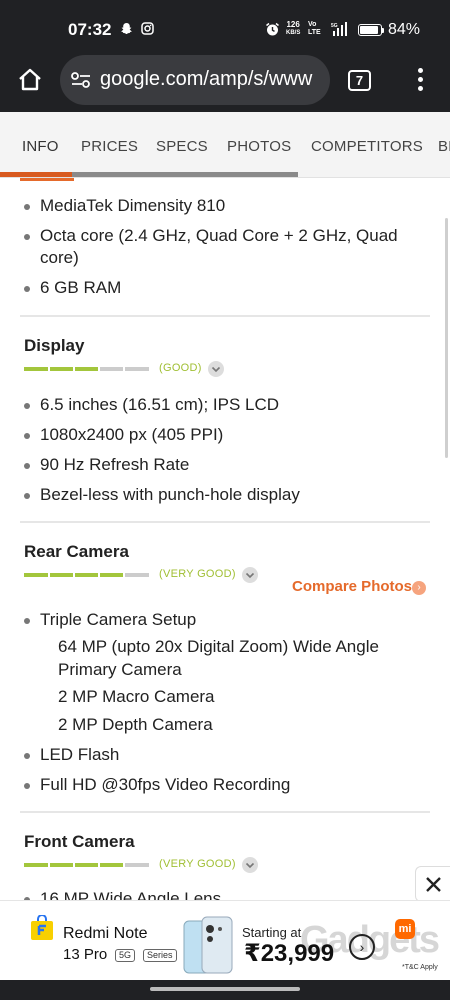  I want to click on browser-toolbar: google.com/amp/s/www 7, so click(225, 81).